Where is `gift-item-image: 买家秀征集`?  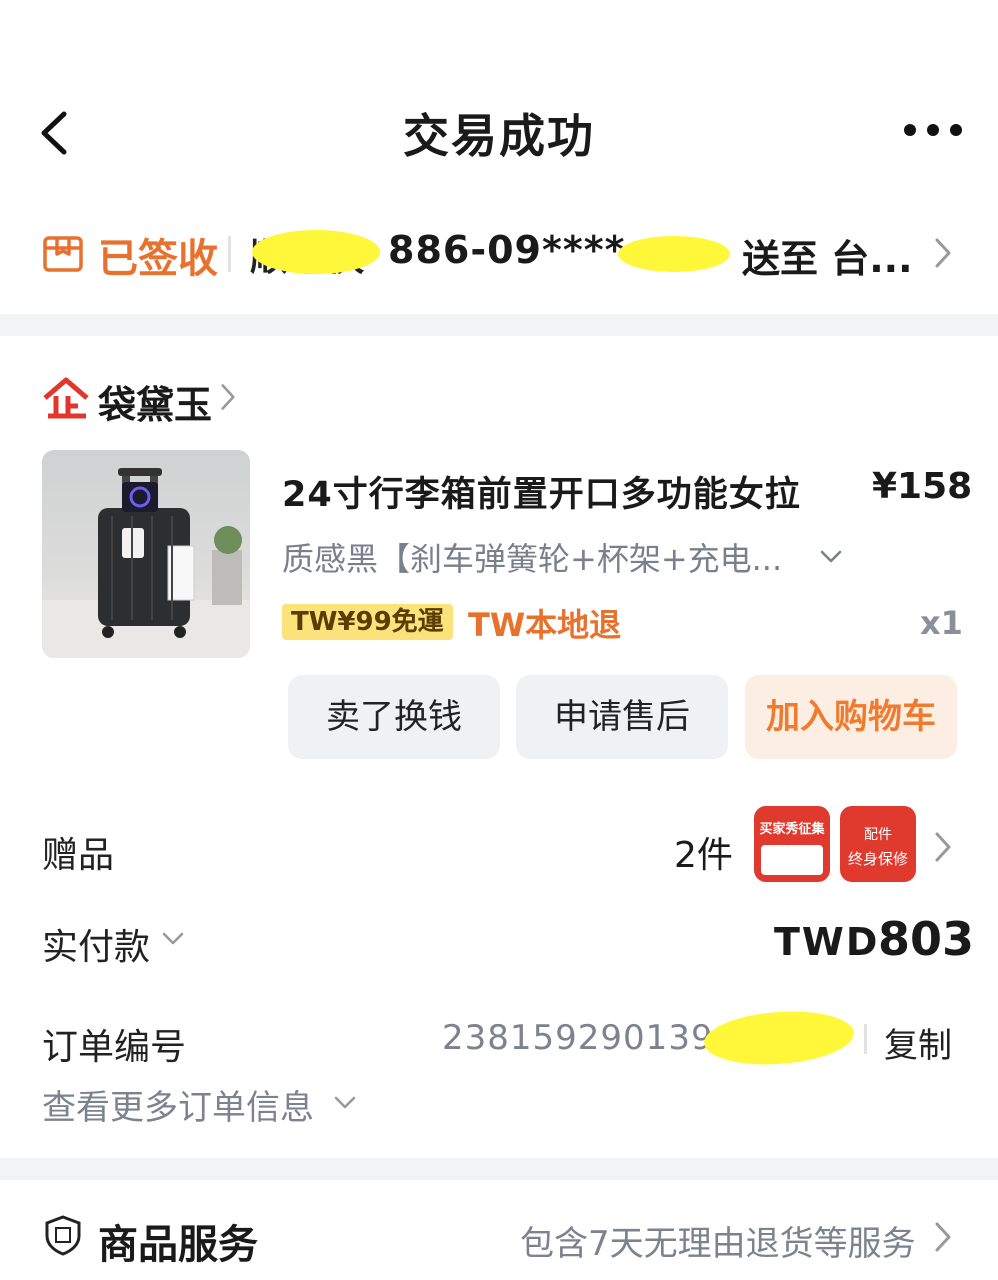 gift-item-image: 买家秀征集 is located at coordinates (792, 844).